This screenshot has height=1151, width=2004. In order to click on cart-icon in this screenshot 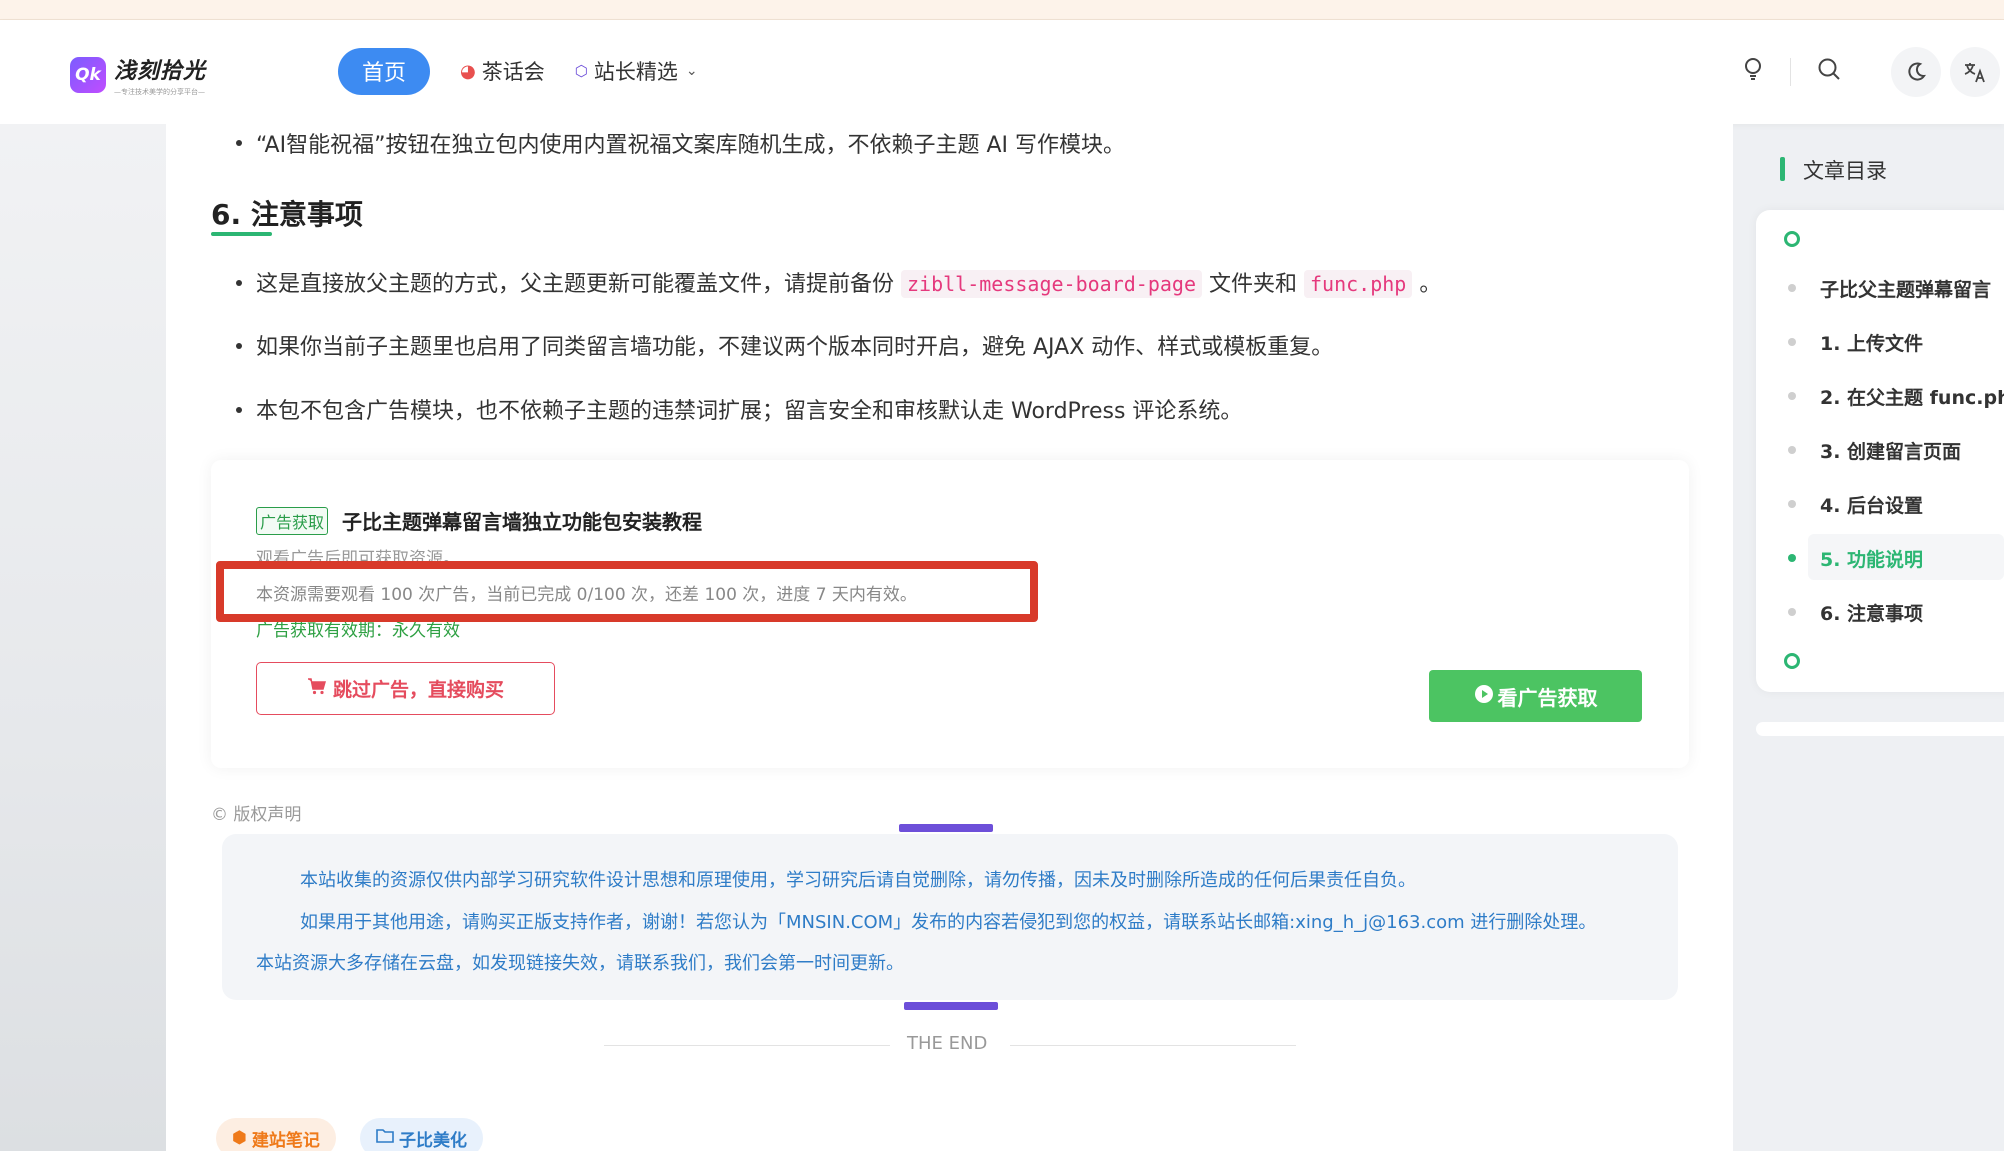, I will do `click(317, 688)`.